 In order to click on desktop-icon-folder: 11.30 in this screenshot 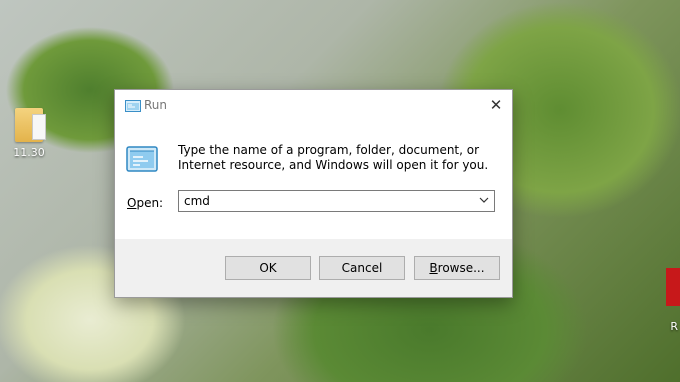, I will do `click(29, 133)`.